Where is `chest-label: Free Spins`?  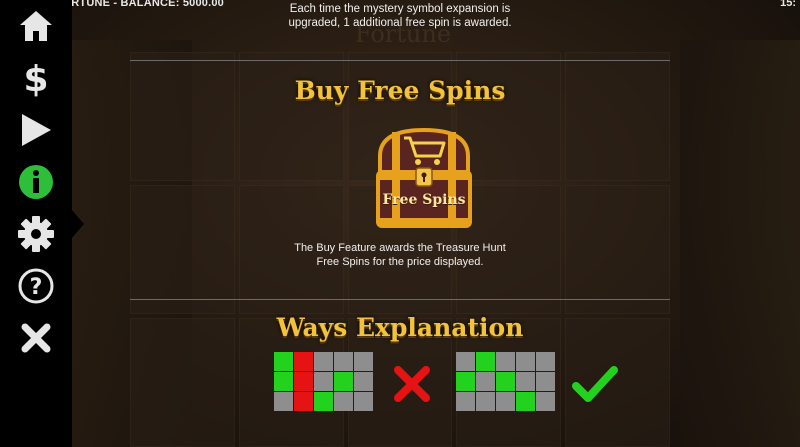 chest-label: Free Spins is located at coordinates (424, 200).